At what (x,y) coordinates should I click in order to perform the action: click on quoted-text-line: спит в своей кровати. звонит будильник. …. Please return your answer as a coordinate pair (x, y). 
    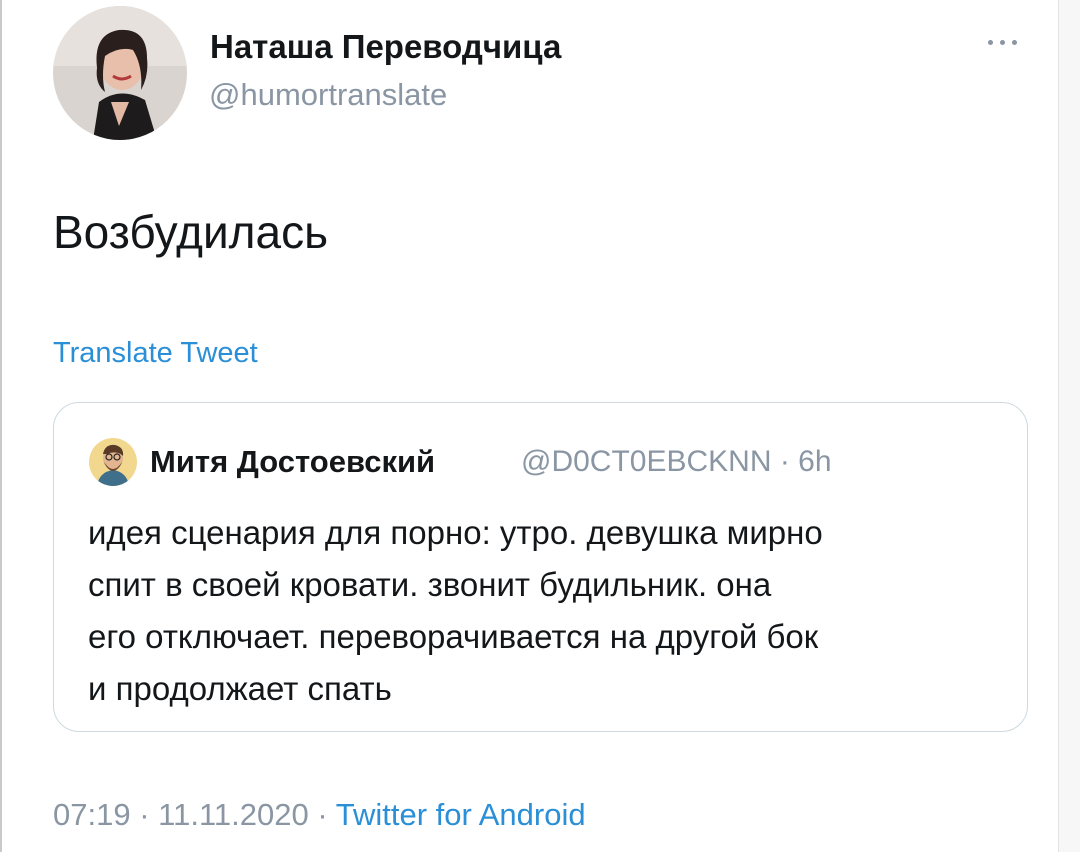
    Looking at the image, I should click on (430, 584).